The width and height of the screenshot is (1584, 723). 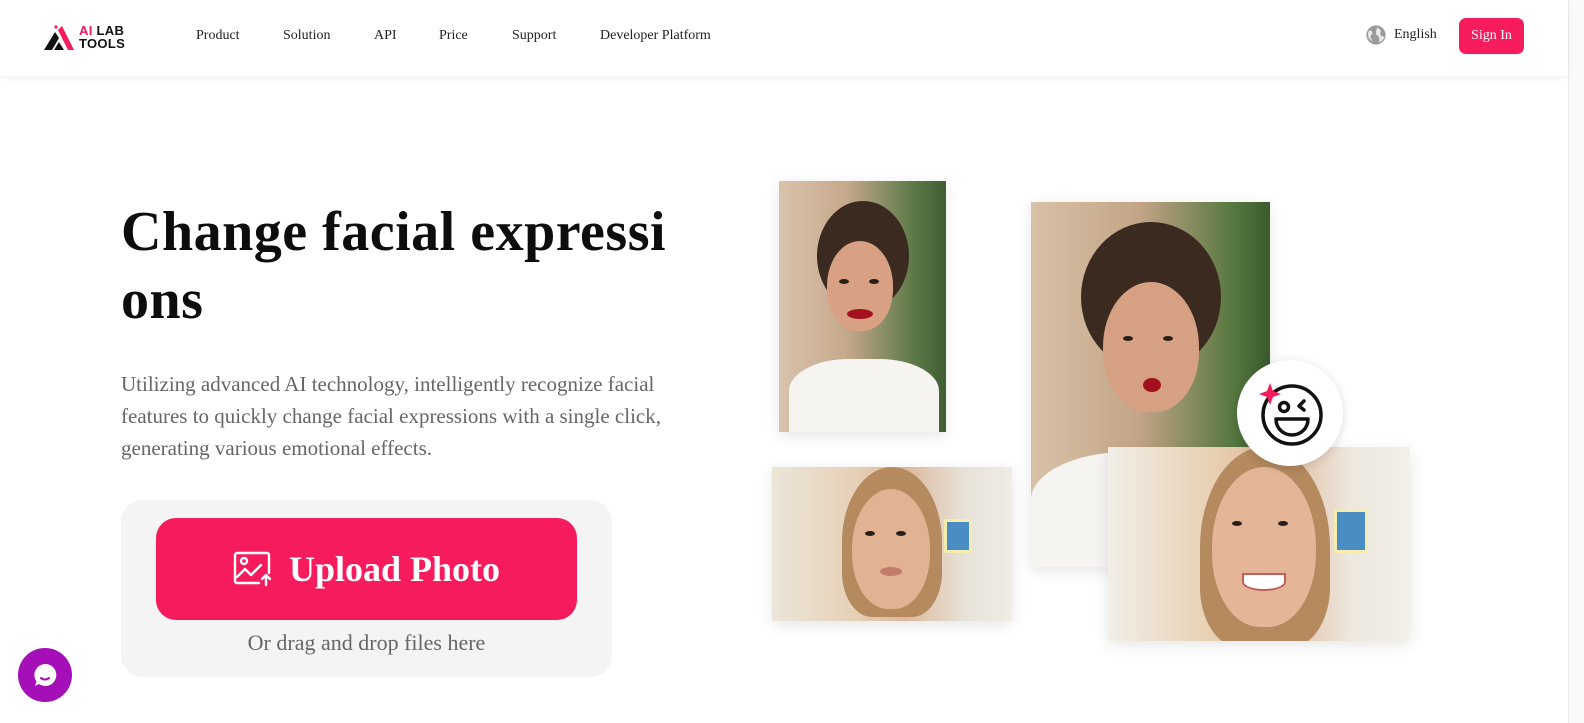 I want to click on upload-photo-label: Upload Photo, so click(x=394, y=569).